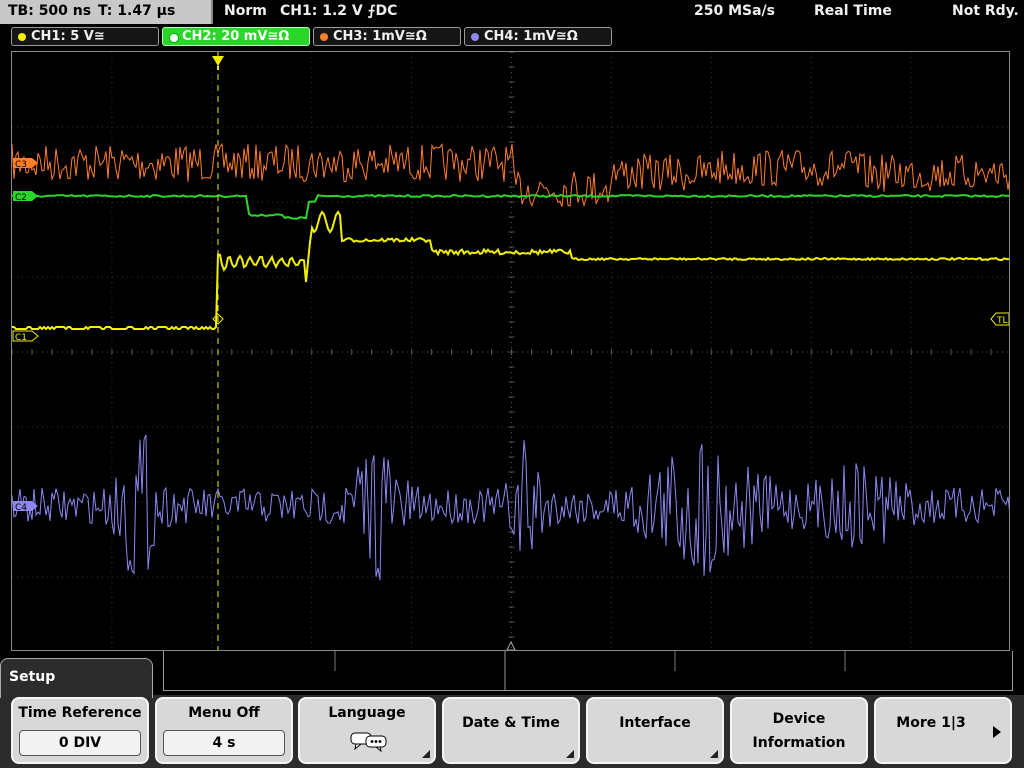 The width and height of the screenshot is (1024, 768). Describe the element at coordinates (799, 743) in the screenshot. I see `device-info-label-line2: Information` at that location.